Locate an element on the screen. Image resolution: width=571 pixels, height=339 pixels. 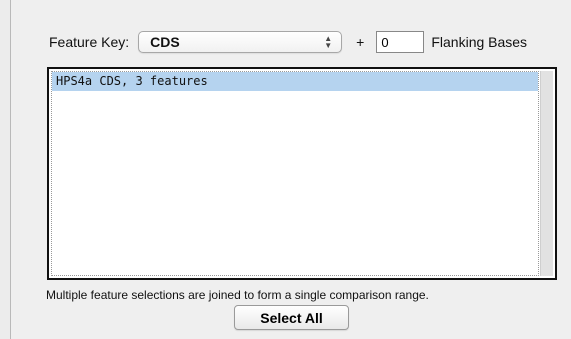
feature-key-value: CDS is located at coordinates (165, 42).